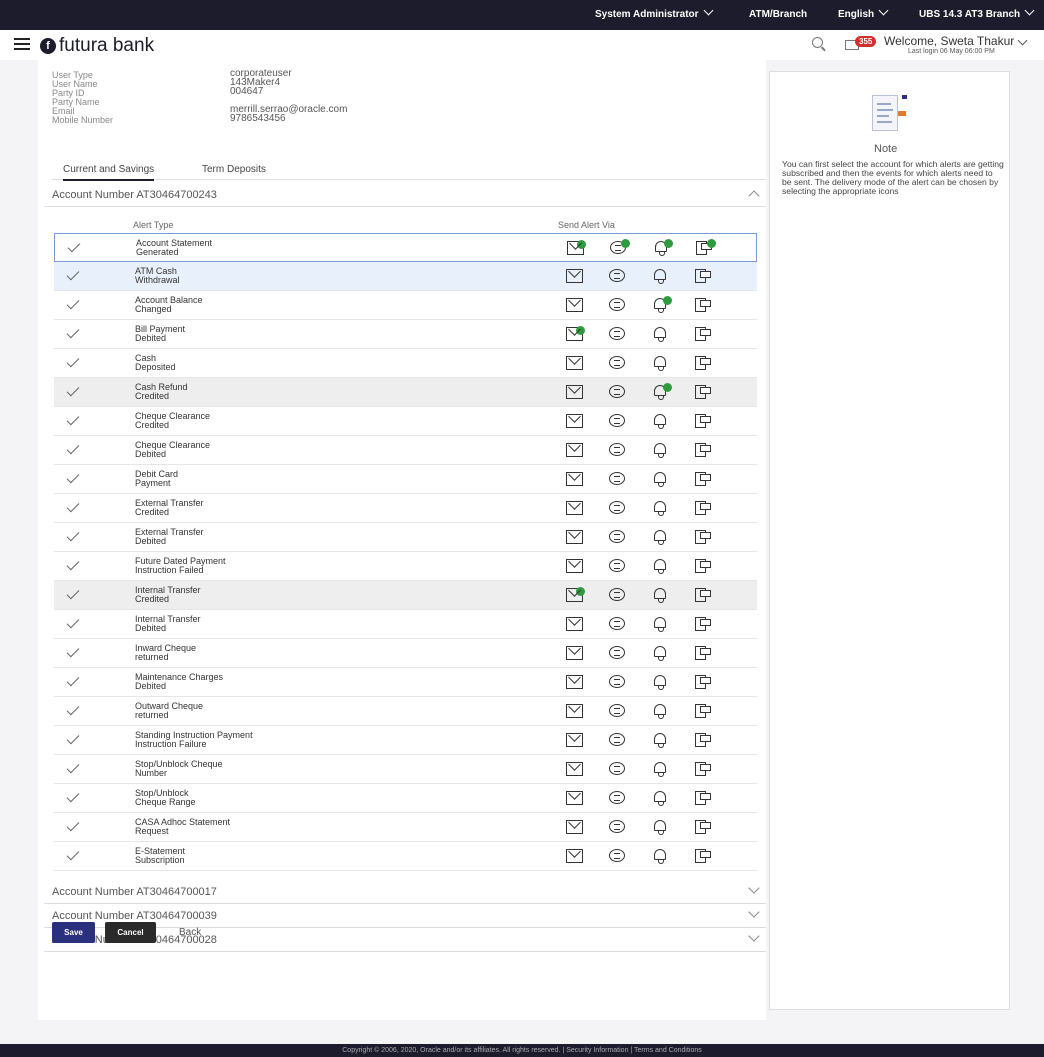  I want to click on notification-badge: 355, so click(866, 41).